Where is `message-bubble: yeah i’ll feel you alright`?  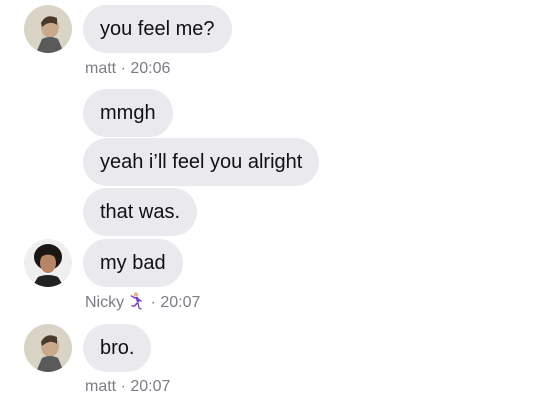 message-bubble: yeah i’ll feel you alright is located at coordinates (201, 162).